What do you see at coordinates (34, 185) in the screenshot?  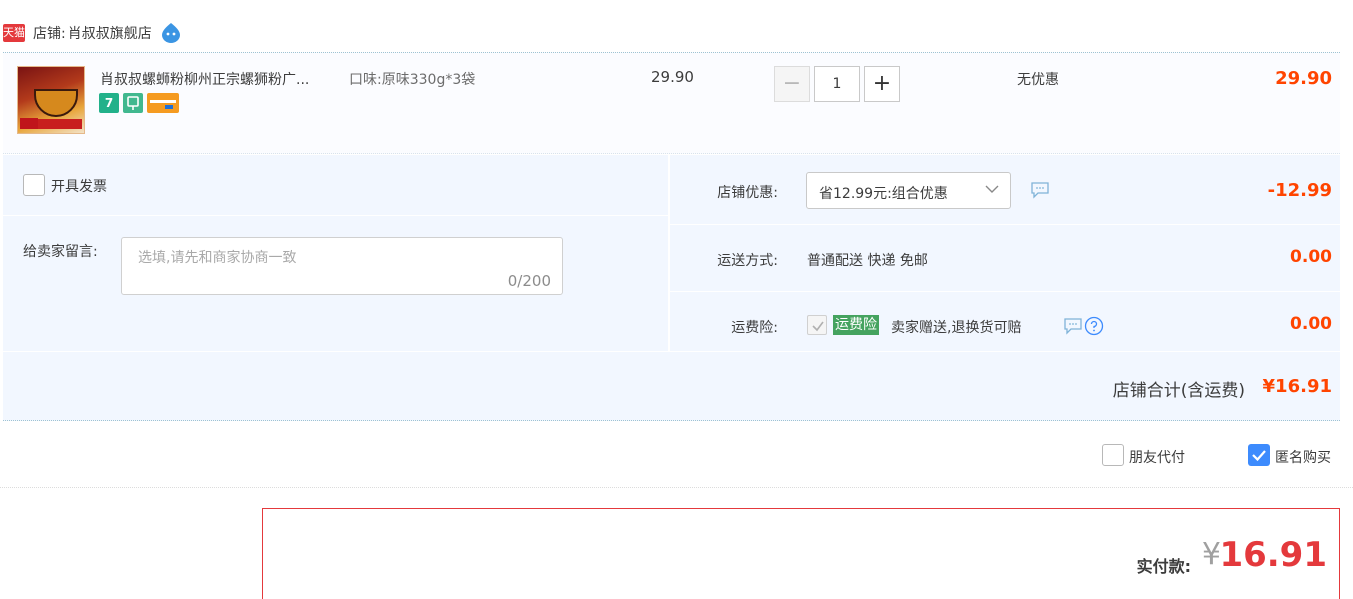 I see `invoice-checkbox` at bounding box center [34, 185].